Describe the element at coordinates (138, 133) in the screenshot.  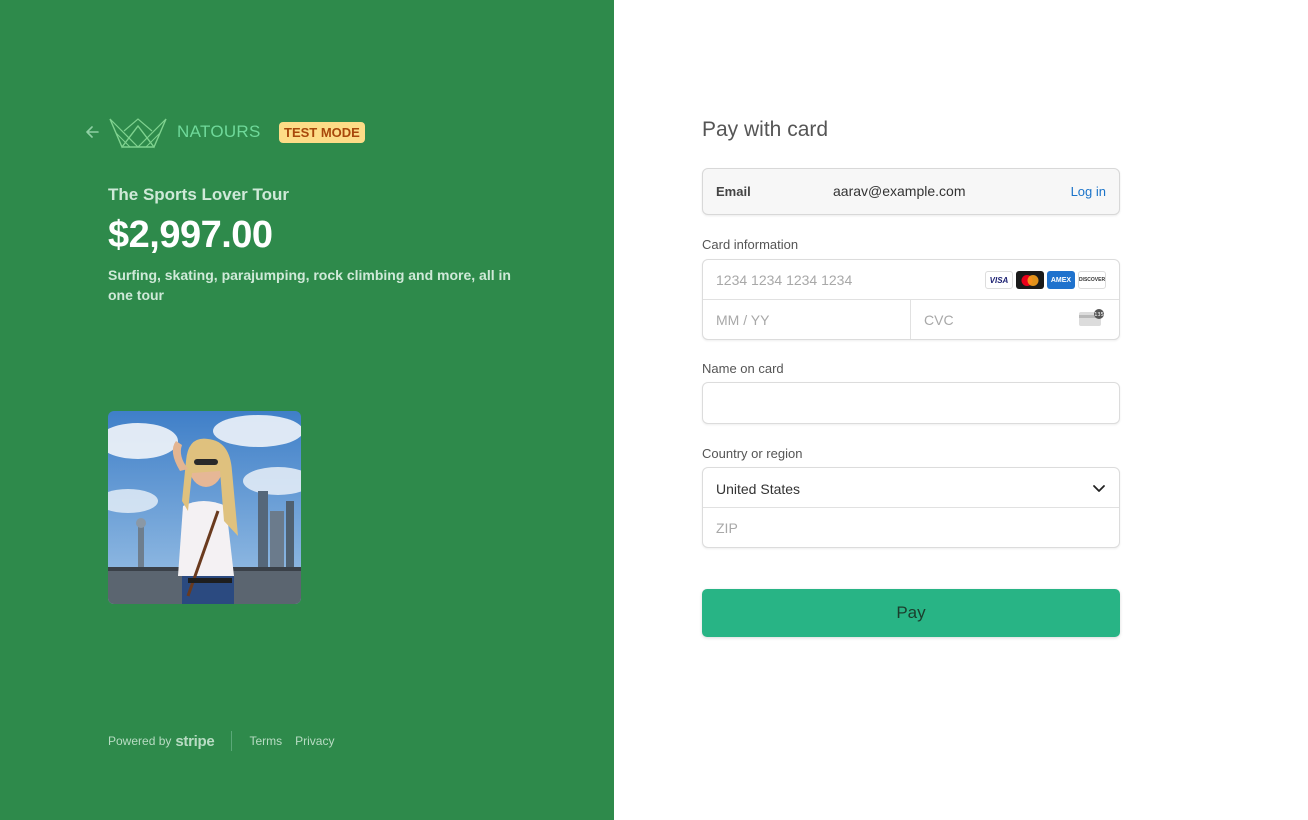
I see `crown-logo-icon` at that location.